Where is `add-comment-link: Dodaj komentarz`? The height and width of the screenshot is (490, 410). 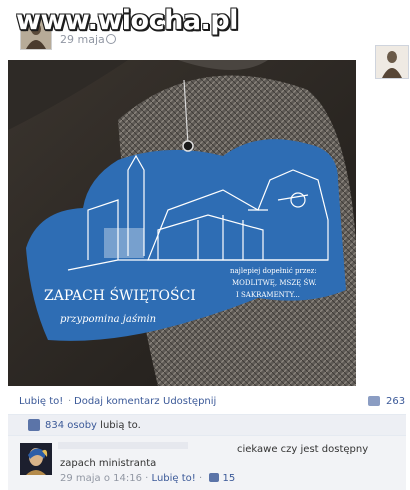
add-comment-link: Dodaj komentarz is located at coordinates (116, 401).